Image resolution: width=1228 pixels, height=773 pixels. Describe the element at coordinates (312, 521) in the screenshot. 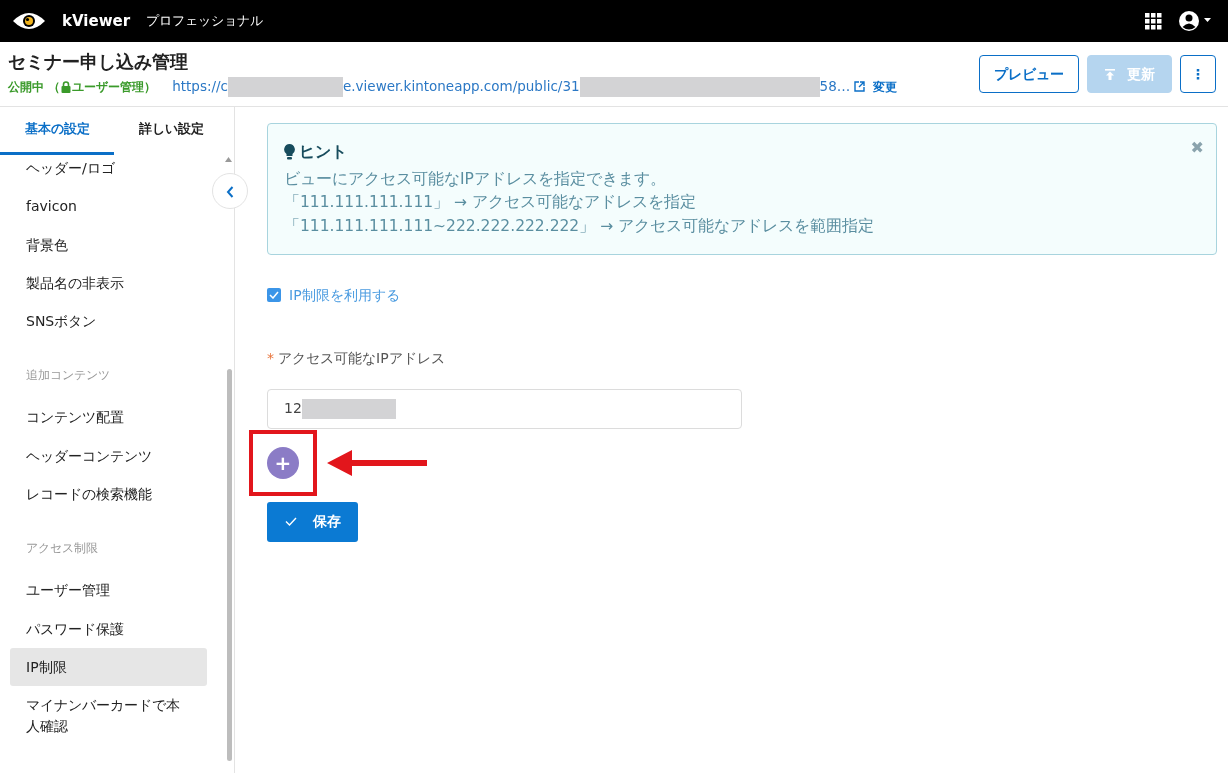

I see `save-button: 保存` at that location.